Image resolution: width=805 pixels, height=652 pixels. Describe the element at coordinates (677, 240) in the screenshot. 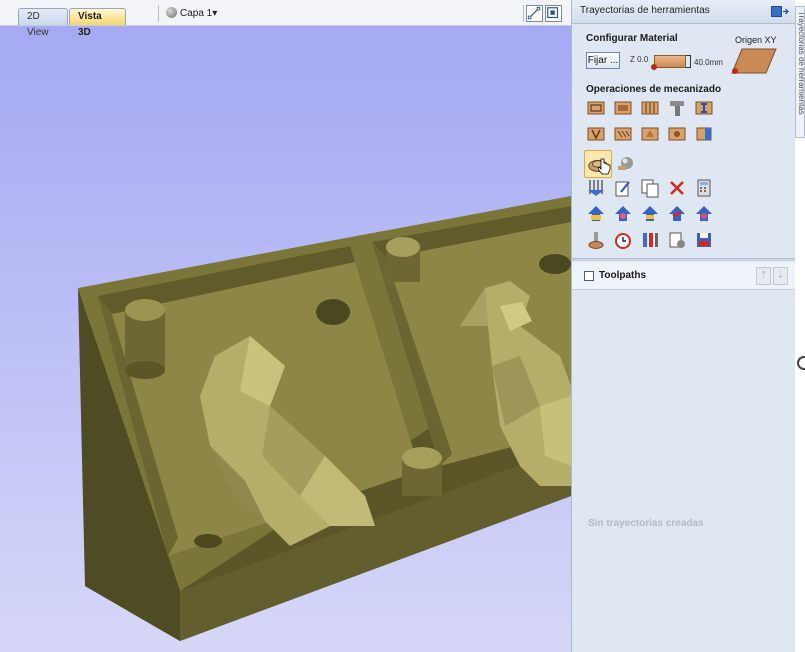

I see `merge-toolpath-icon` at that location.